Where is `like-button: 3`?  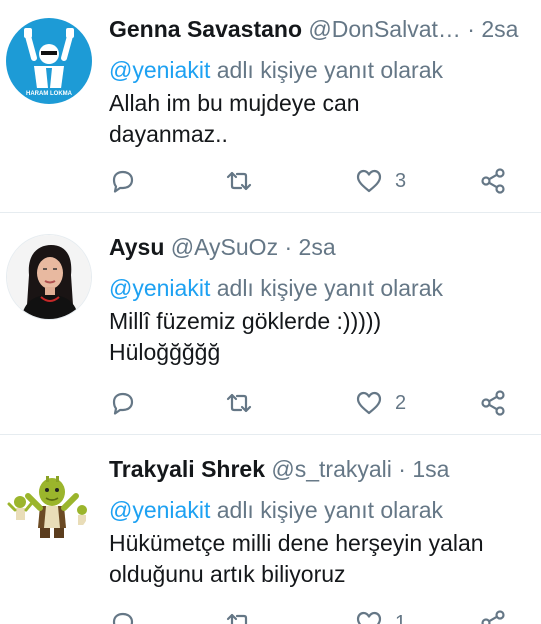 like-button: 3 is located at coordinates (380, 181).